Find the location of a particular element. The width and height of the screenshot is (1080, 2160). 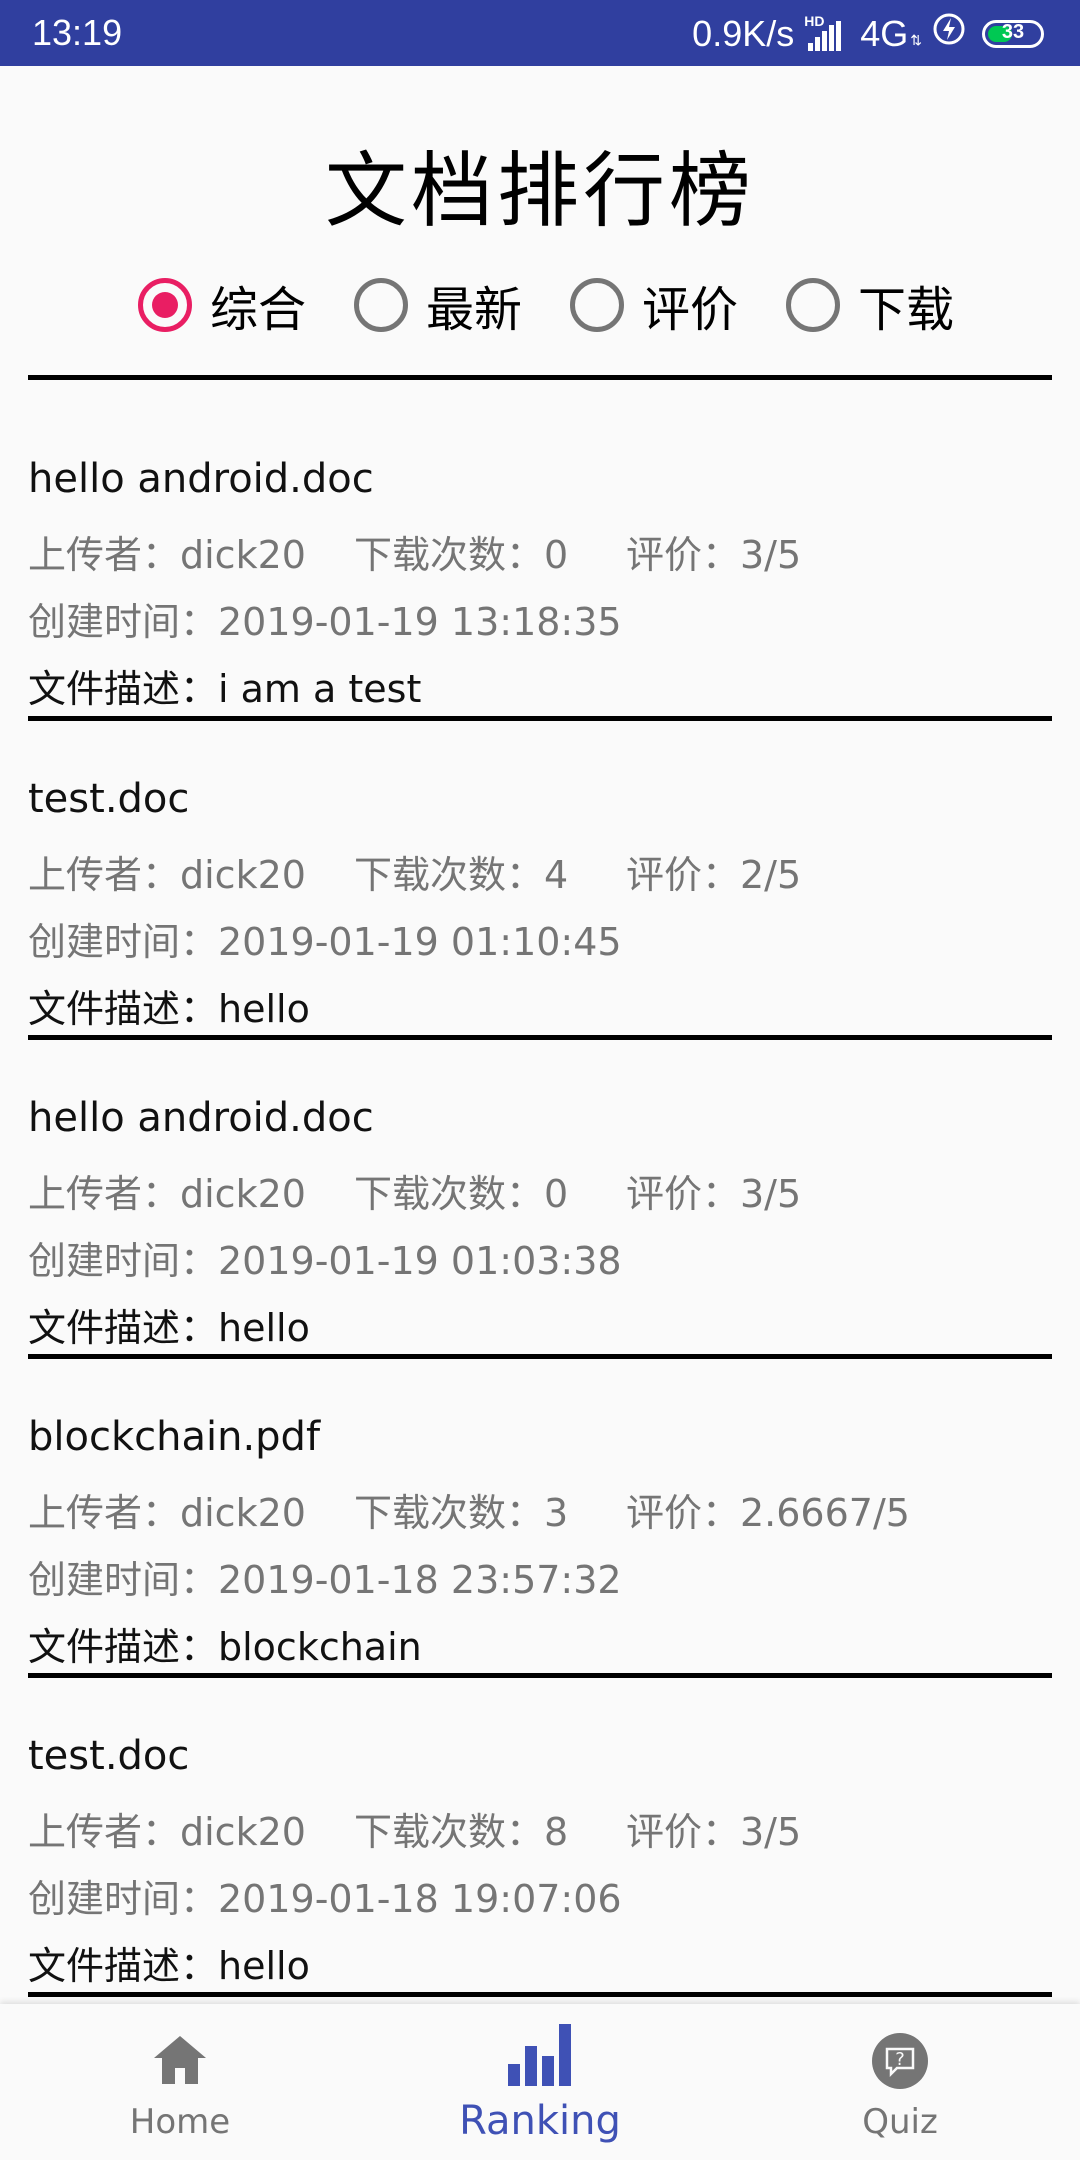

nav-item-home: Home is located at coordinates (180, 2082).